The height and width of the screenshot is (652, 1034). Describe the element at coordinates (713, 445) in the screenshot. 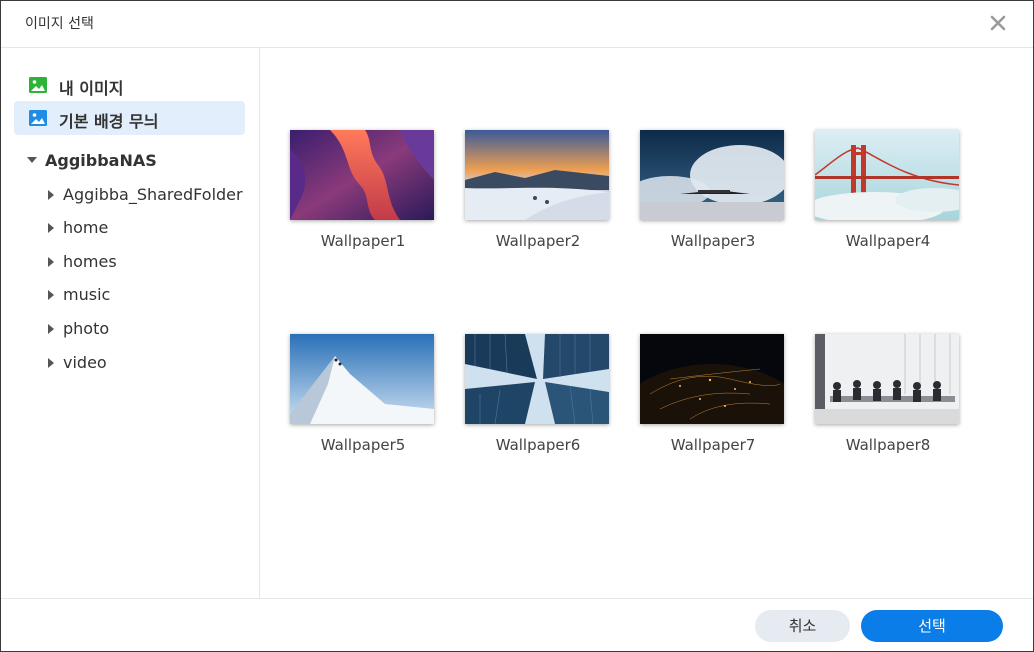

I see `wallpaper-caption: Wallpaper7` at that location.